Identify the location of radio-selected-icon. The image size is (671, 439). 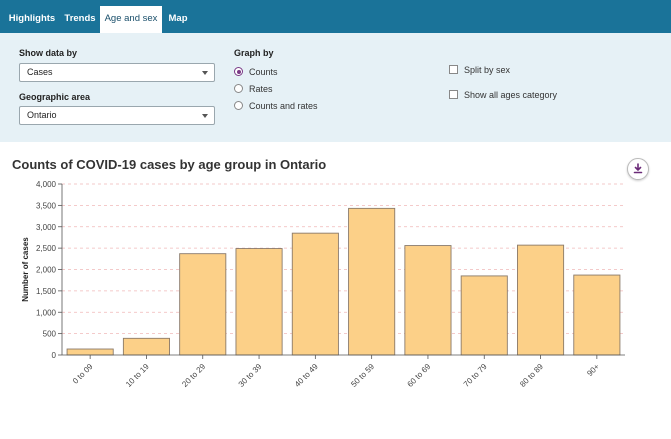
(238, 71).